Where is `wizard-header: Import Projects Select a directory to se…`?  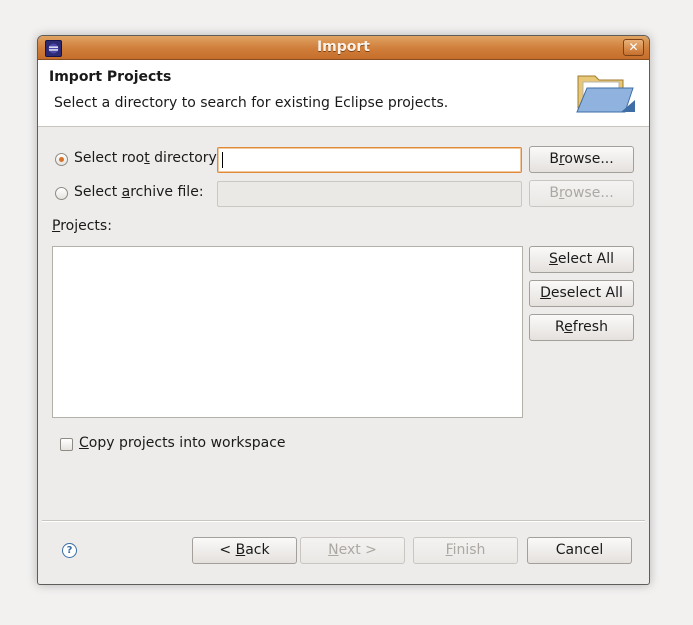 wizard-header: Import Projects Select a directory to se… is located at coordinates (343, 93).